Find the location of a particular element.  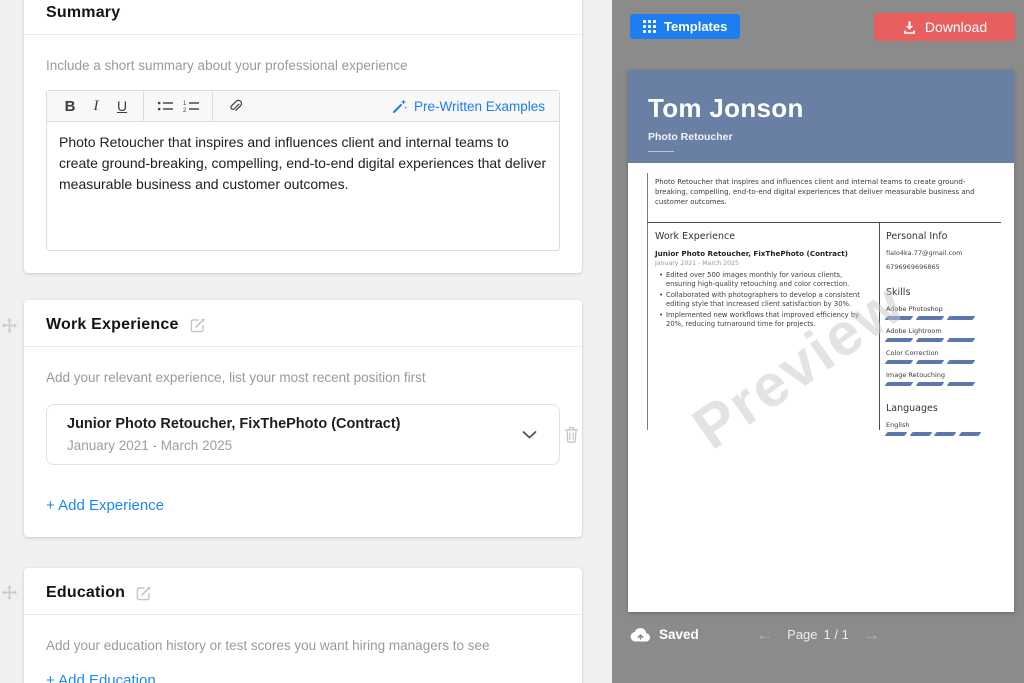

resume-left-rule is located at coordinates (647, 301).